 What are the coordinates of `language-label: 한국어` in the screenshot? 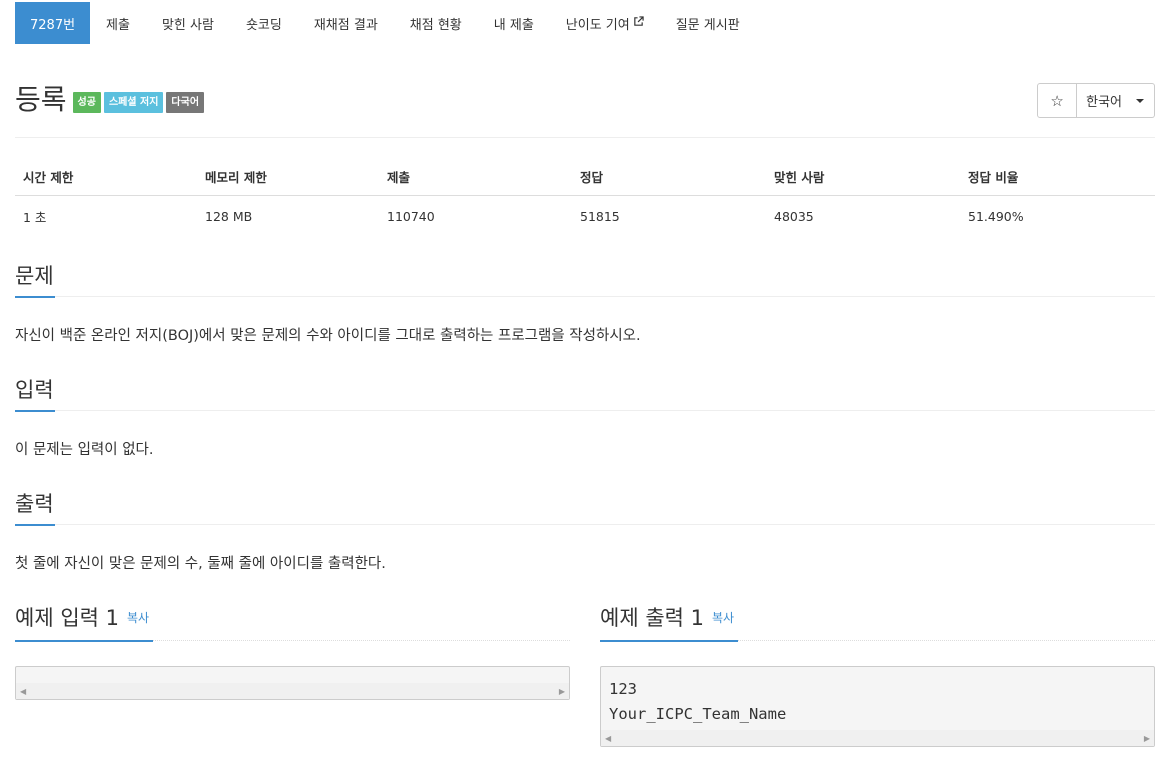 It's located at (1104, 102).